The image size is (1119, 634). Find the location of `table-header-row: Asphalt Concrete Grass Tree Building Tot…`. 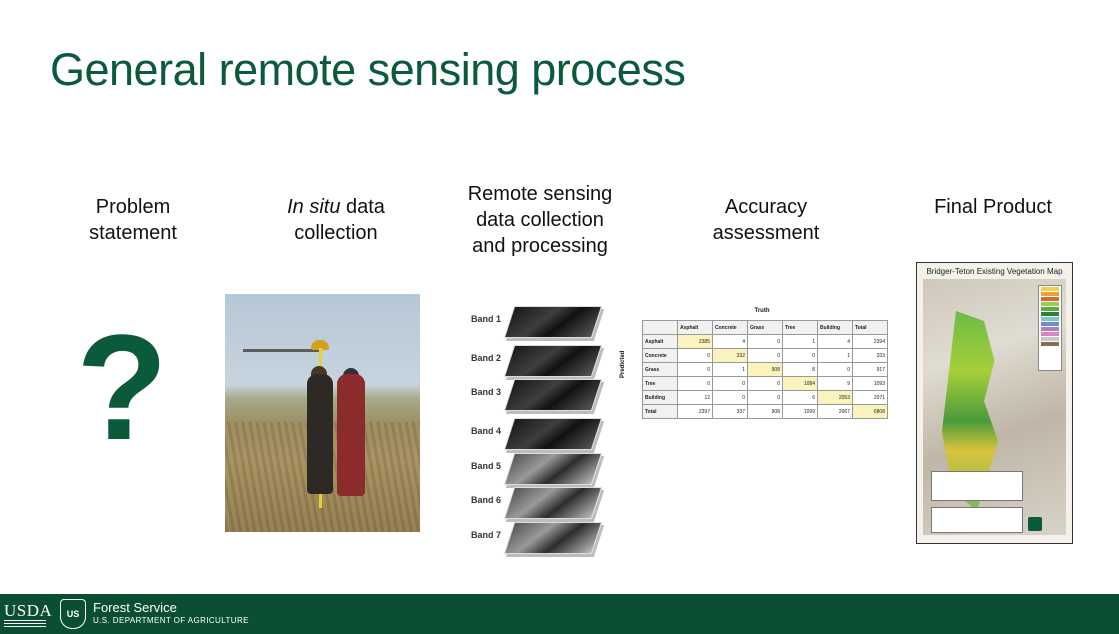

table-header-row: Asphalt Concrete Grass Tree Building Tot… is located at coordinates (765, 327).